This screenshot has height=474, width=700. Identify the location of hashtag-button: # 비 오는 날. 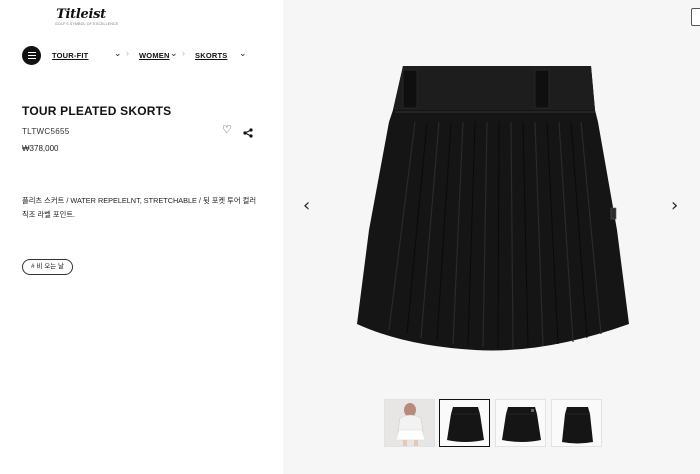
(47, 267).